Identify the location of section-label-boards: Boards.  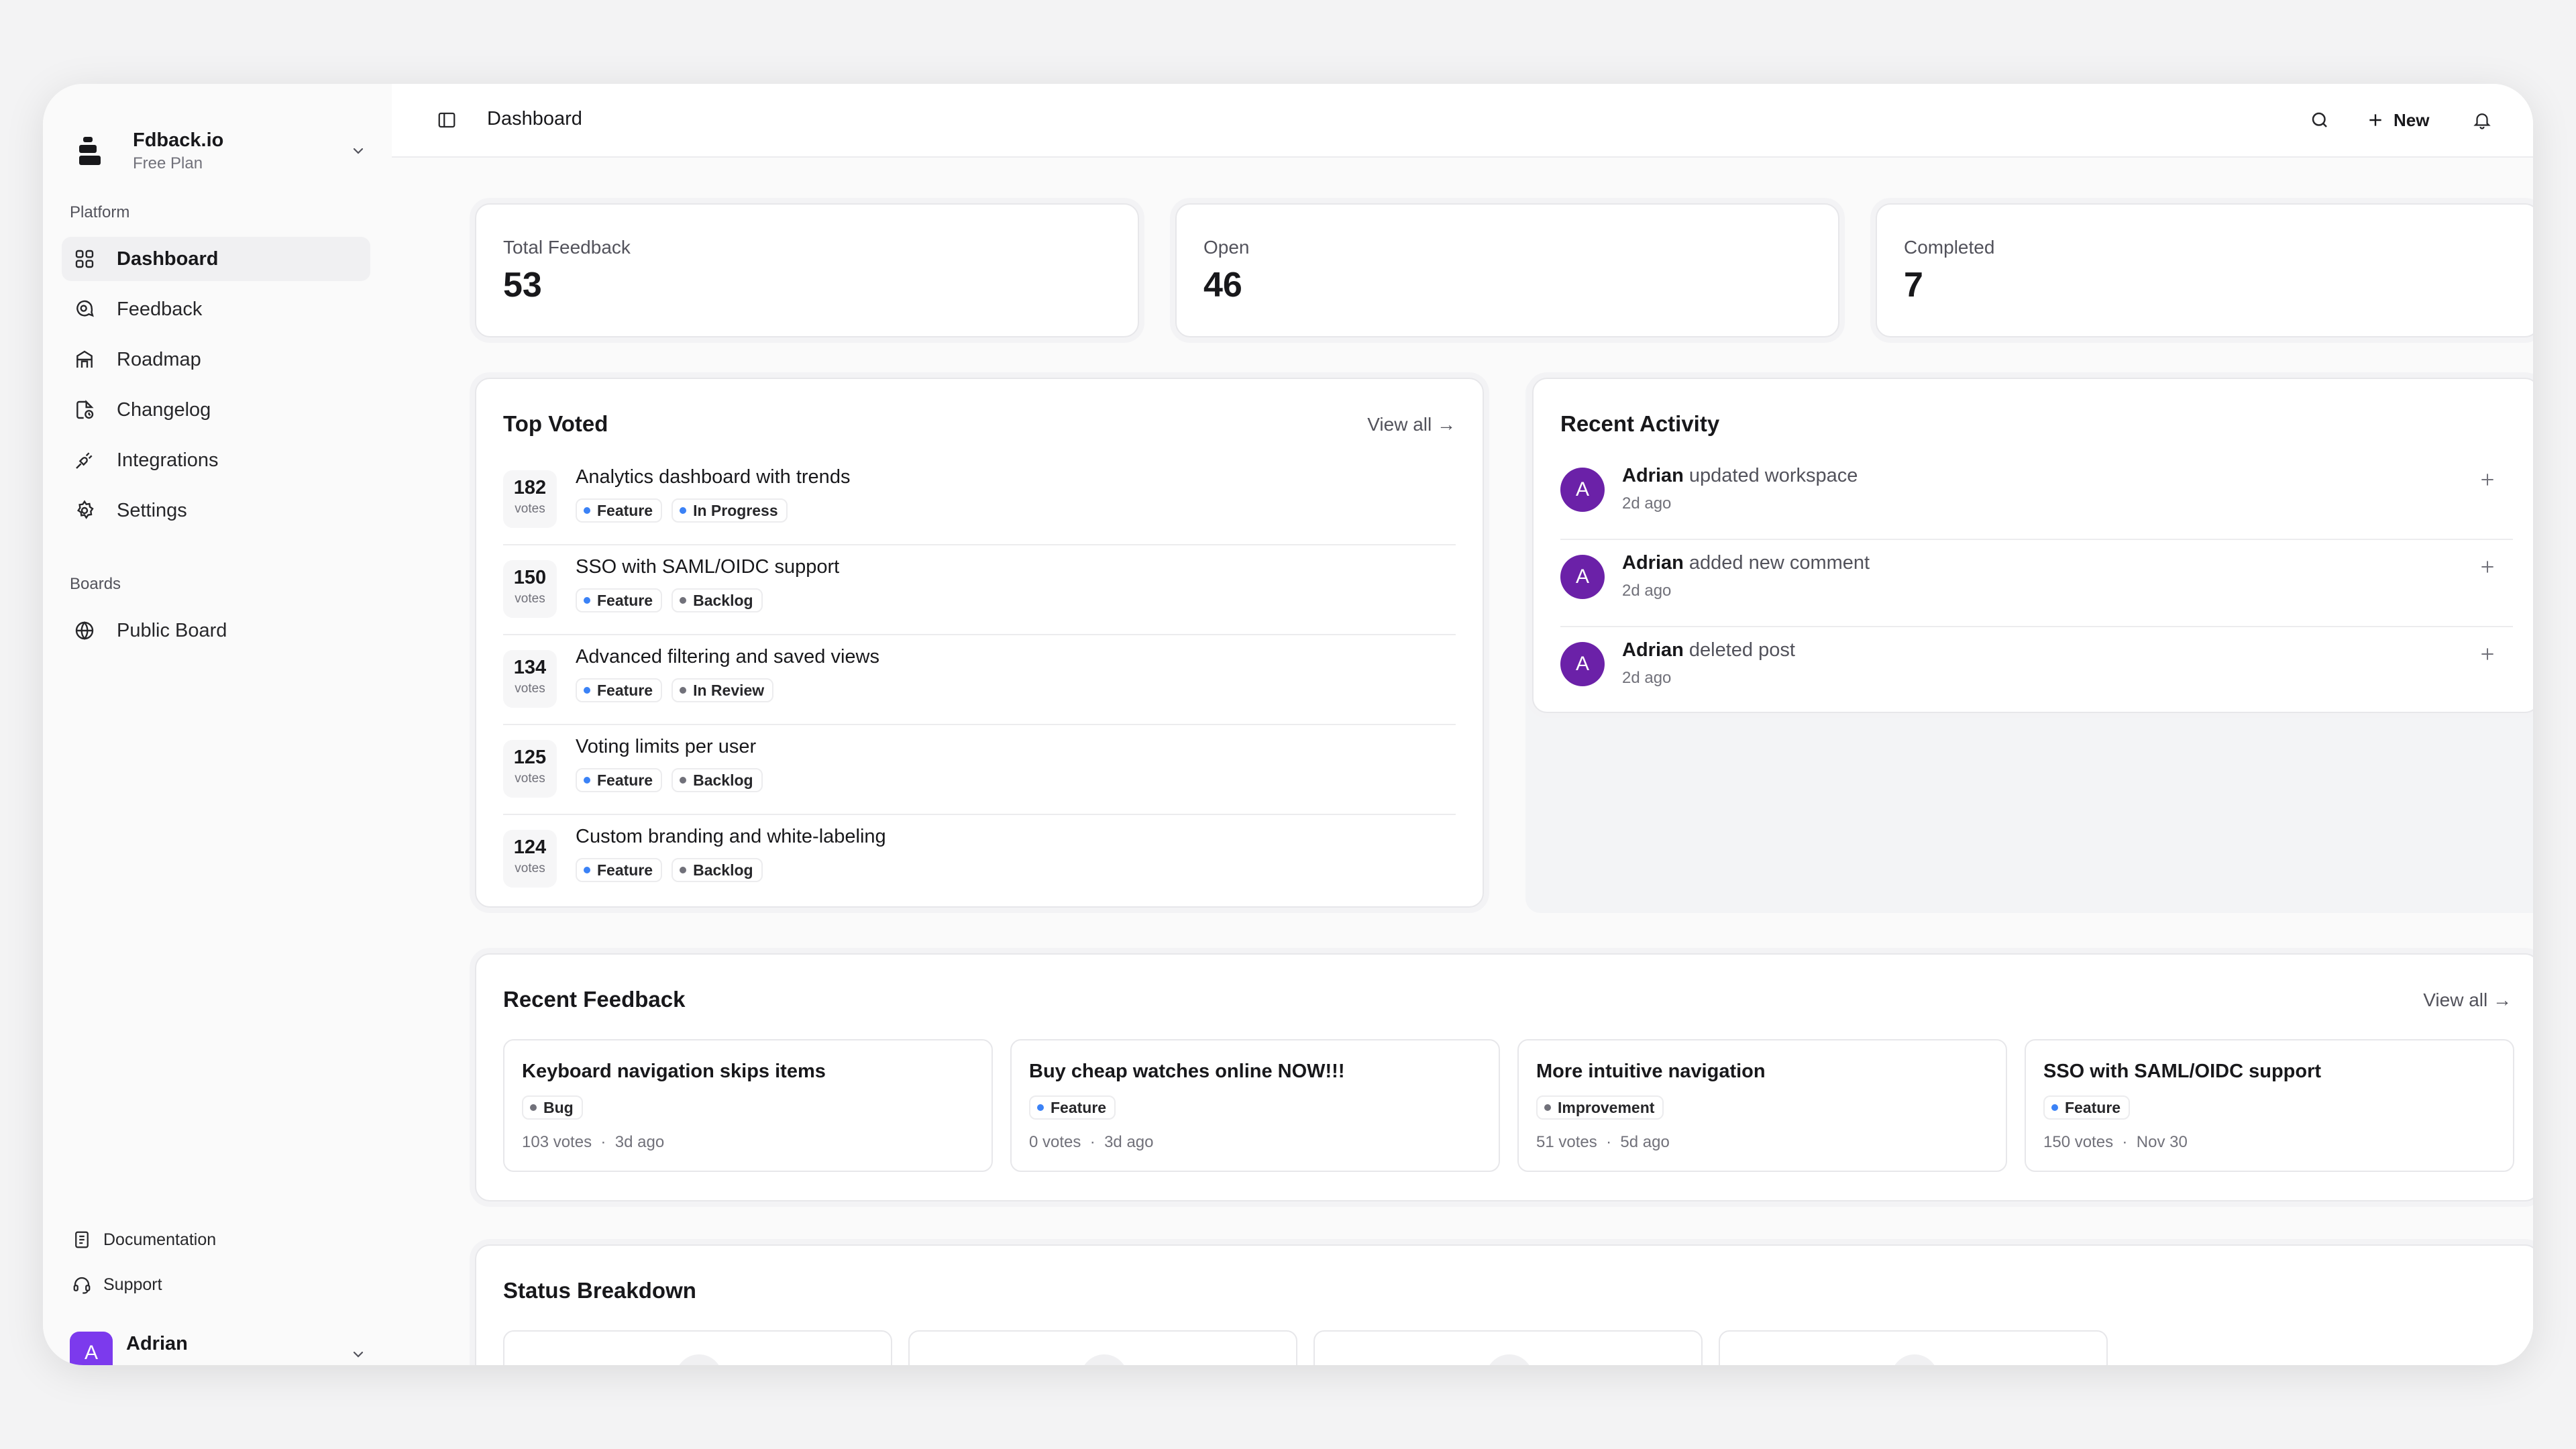
(95, 584).